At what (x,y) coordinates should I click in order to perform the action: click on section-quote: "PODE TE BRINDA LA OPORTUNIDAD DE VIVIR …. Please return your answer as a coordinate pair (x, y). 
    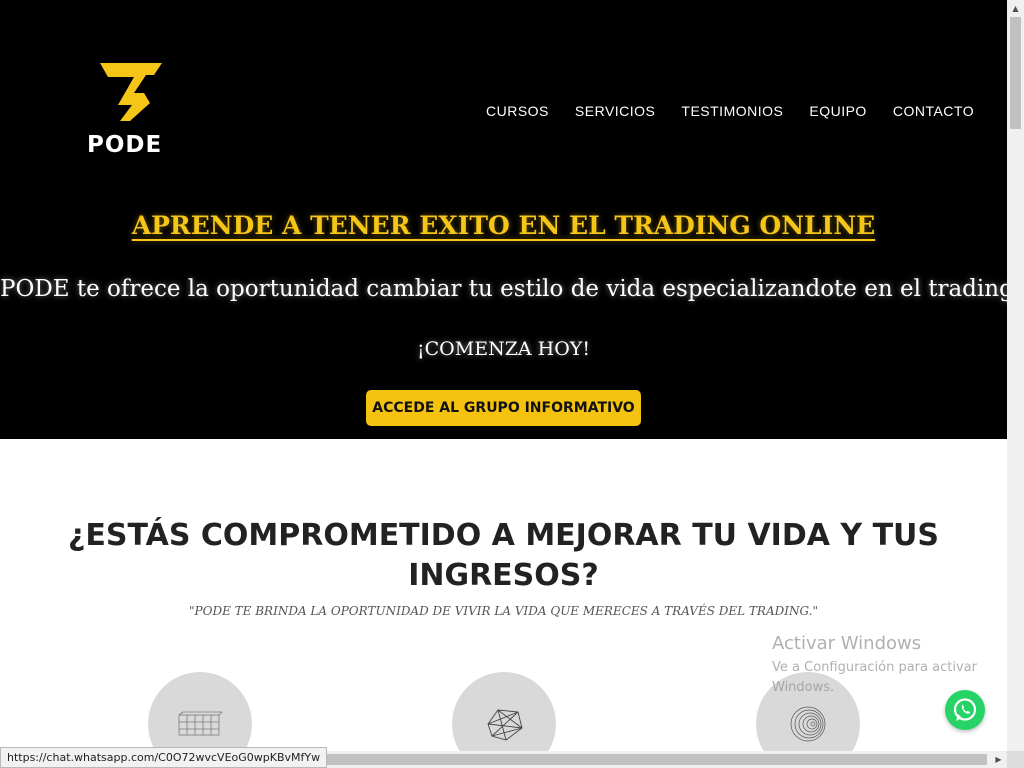
    Looking at the image, I should click on (503, 611).